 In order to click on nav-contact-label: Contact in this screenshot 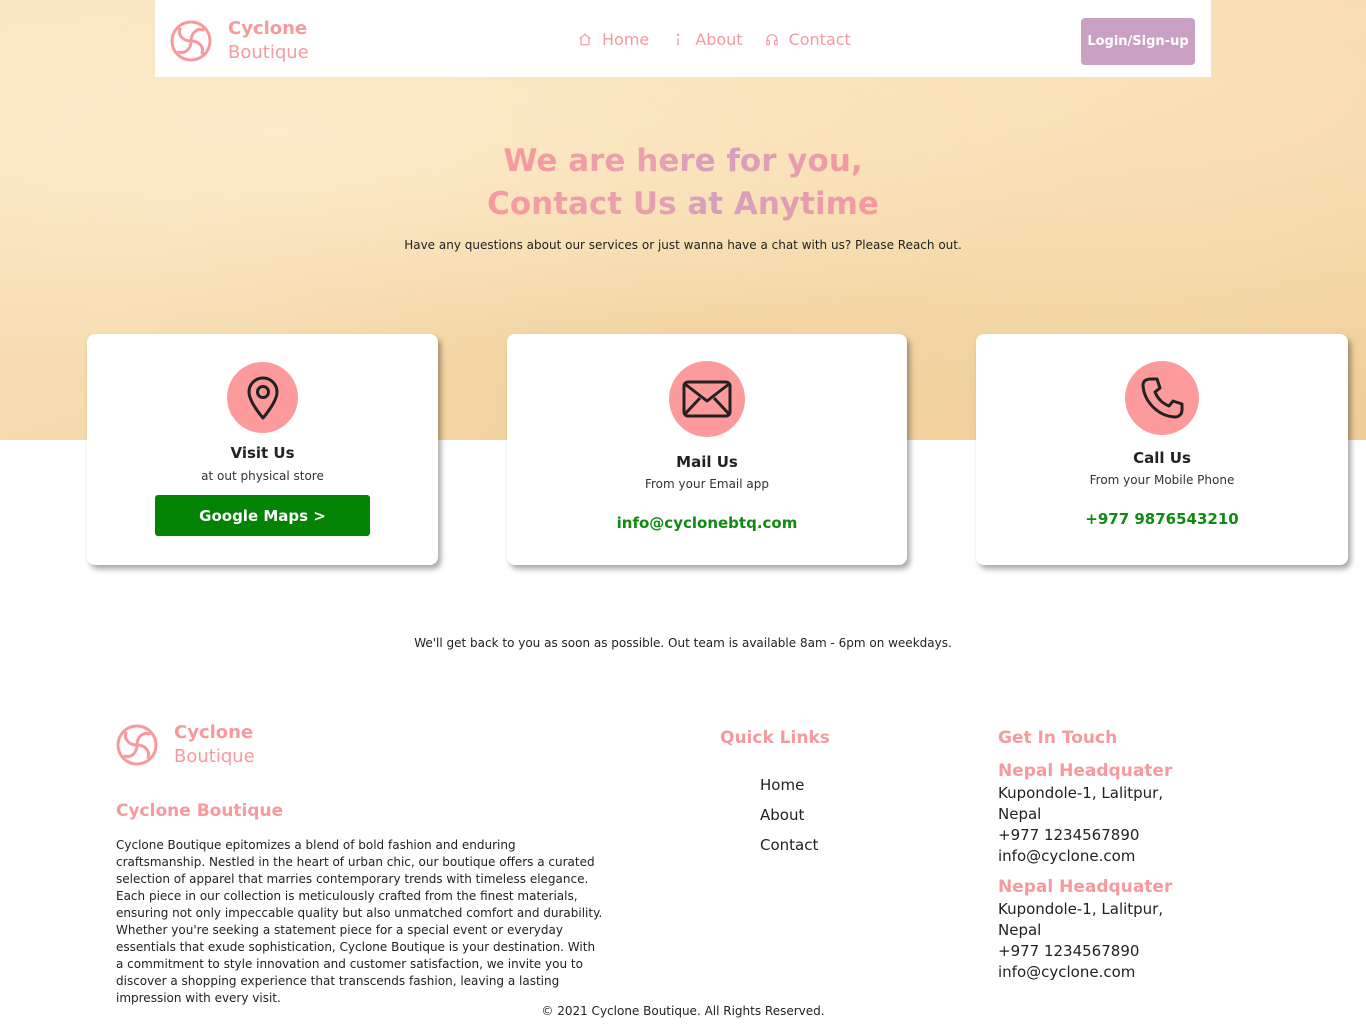, I will do `click(819, 39)`.